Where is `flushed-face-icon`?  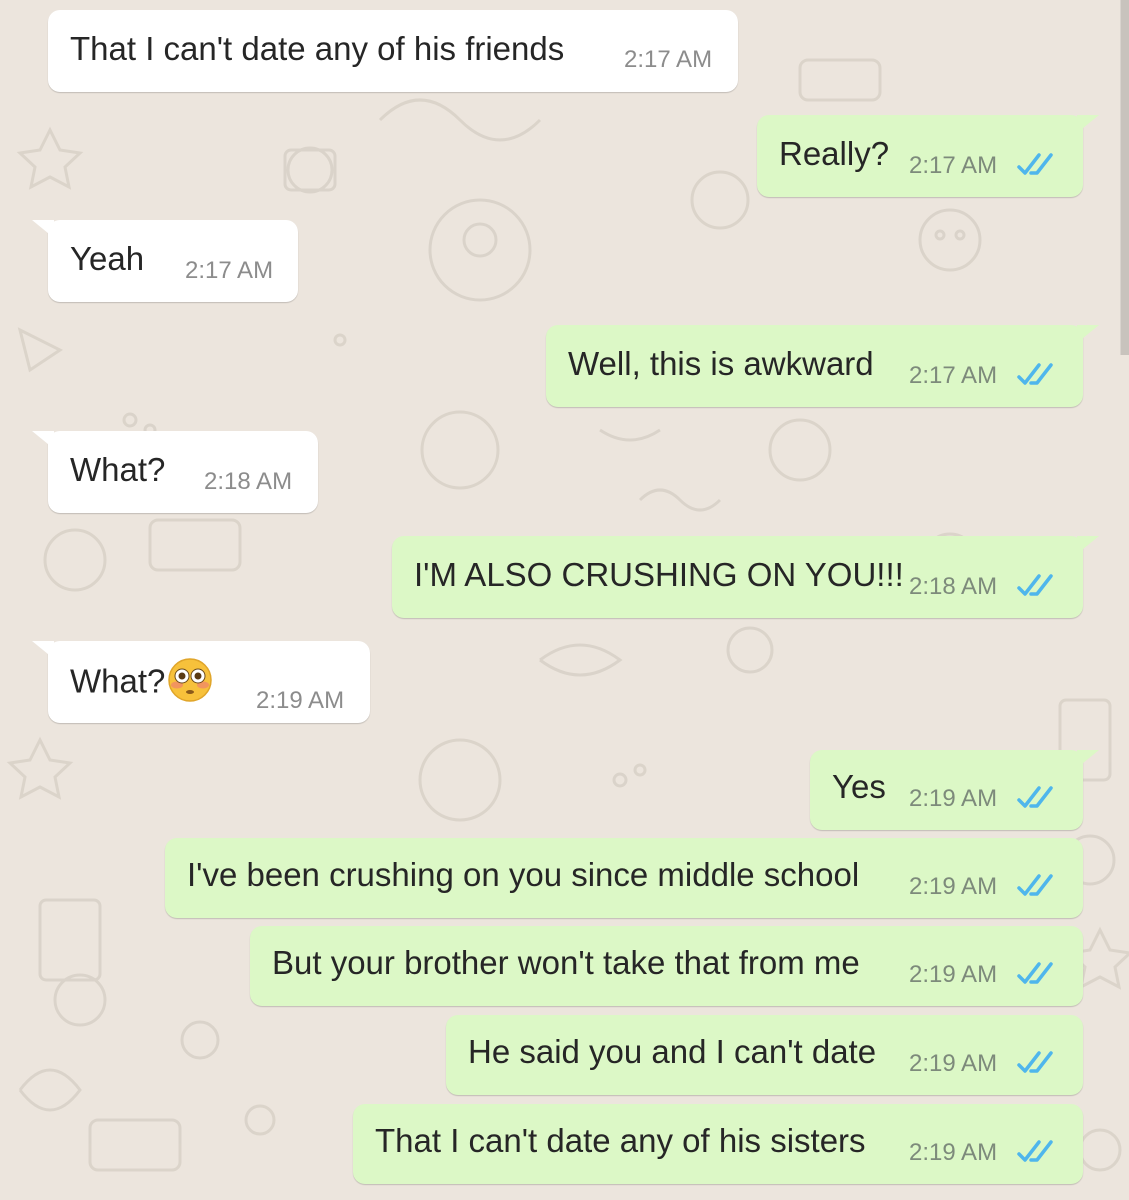
flushed-face-icon is located at coordinates (190, 680).